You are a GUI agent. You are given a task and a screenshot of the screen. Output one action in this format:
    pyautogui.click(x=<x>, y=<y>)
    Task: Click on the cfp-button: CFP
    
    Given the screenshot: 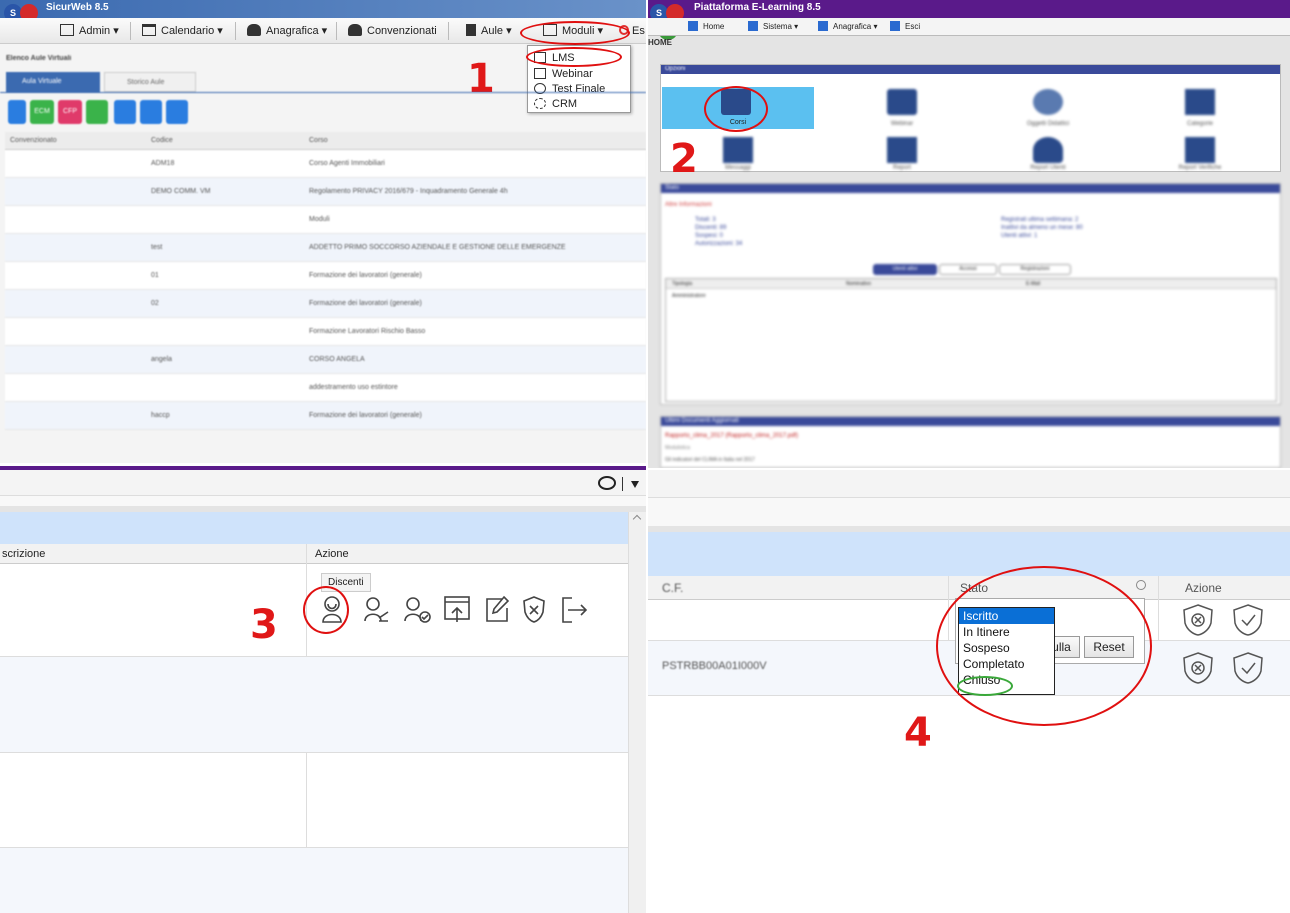 What is the action you would take?
    pyautogui.click(x=70, y=112)
    